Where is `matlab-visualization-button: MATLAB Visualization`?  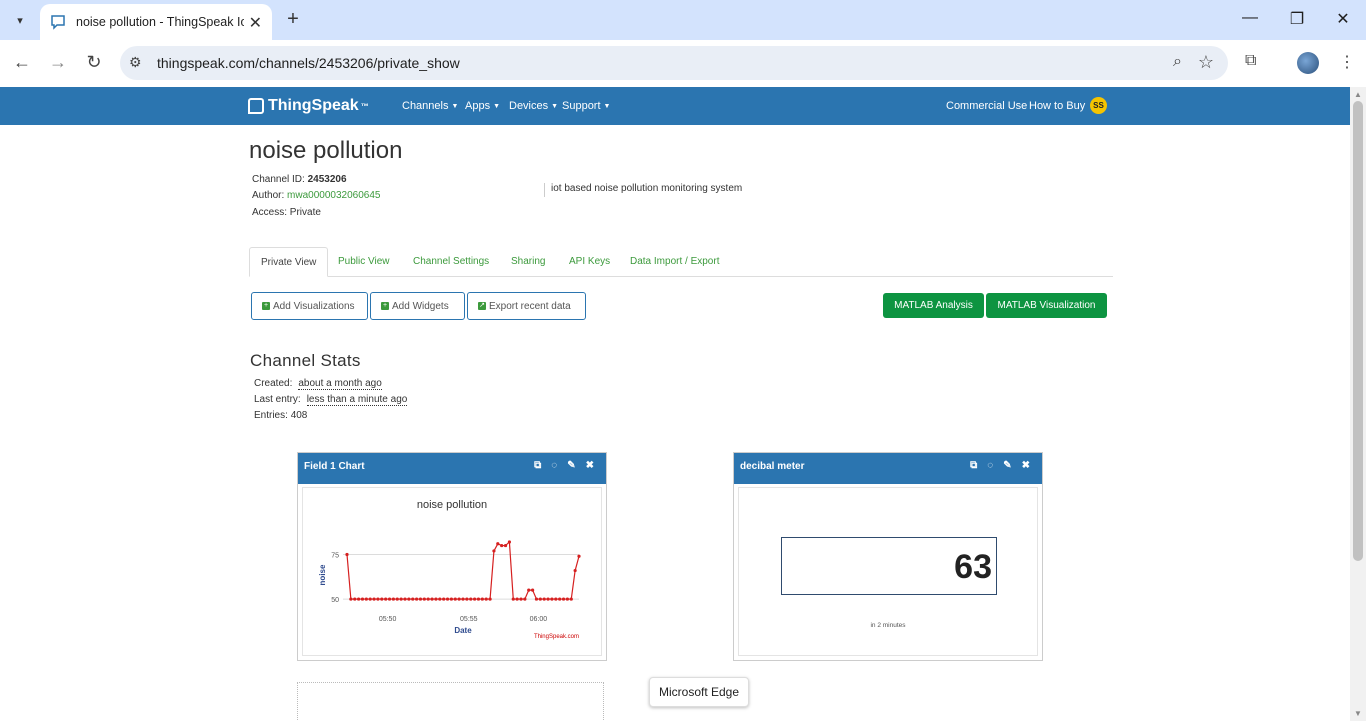
matlab-visualization-button: MATLAB Visualization is located at coordinates (1046, 305).